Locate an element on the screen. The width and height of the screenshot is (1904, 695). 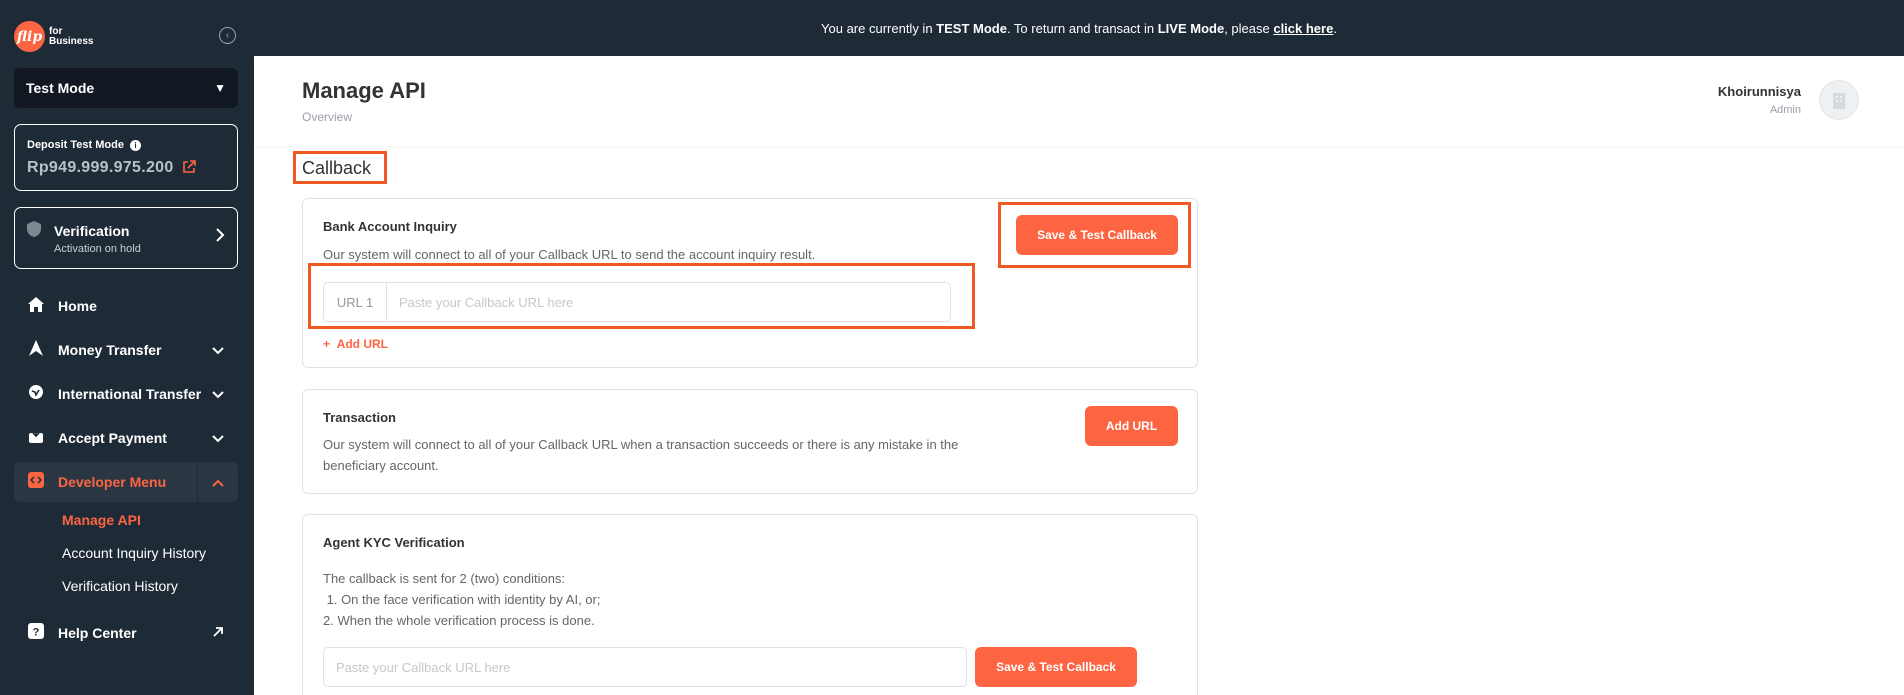
banner-text-mid2: , please is located at coordinates (1249, 28).